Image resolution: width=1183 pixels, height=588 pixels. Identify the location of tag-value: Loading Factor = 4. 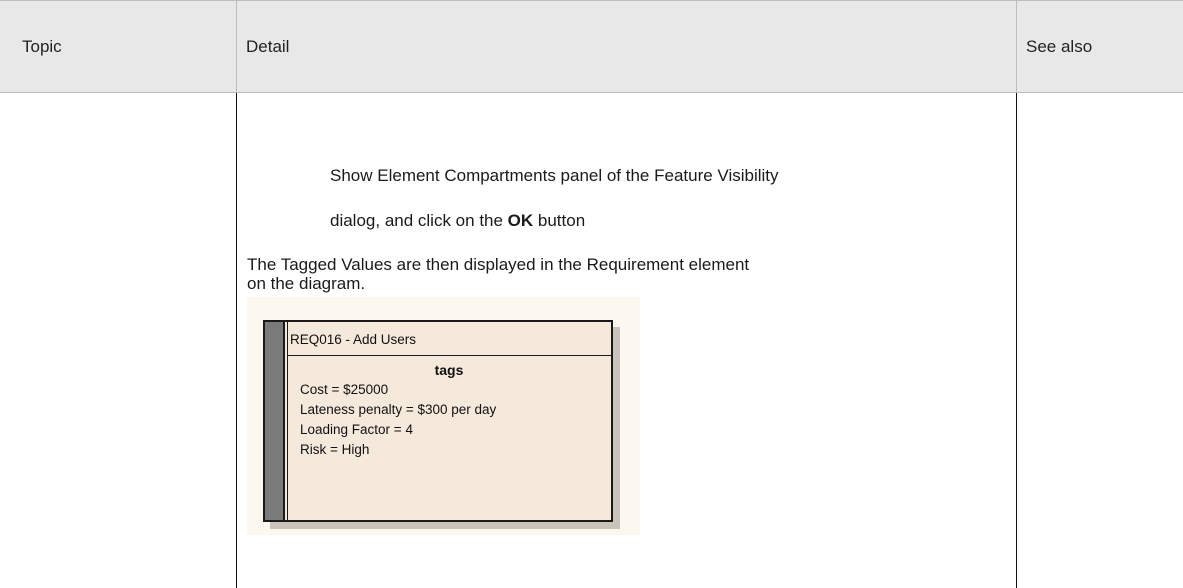
(356, 429).